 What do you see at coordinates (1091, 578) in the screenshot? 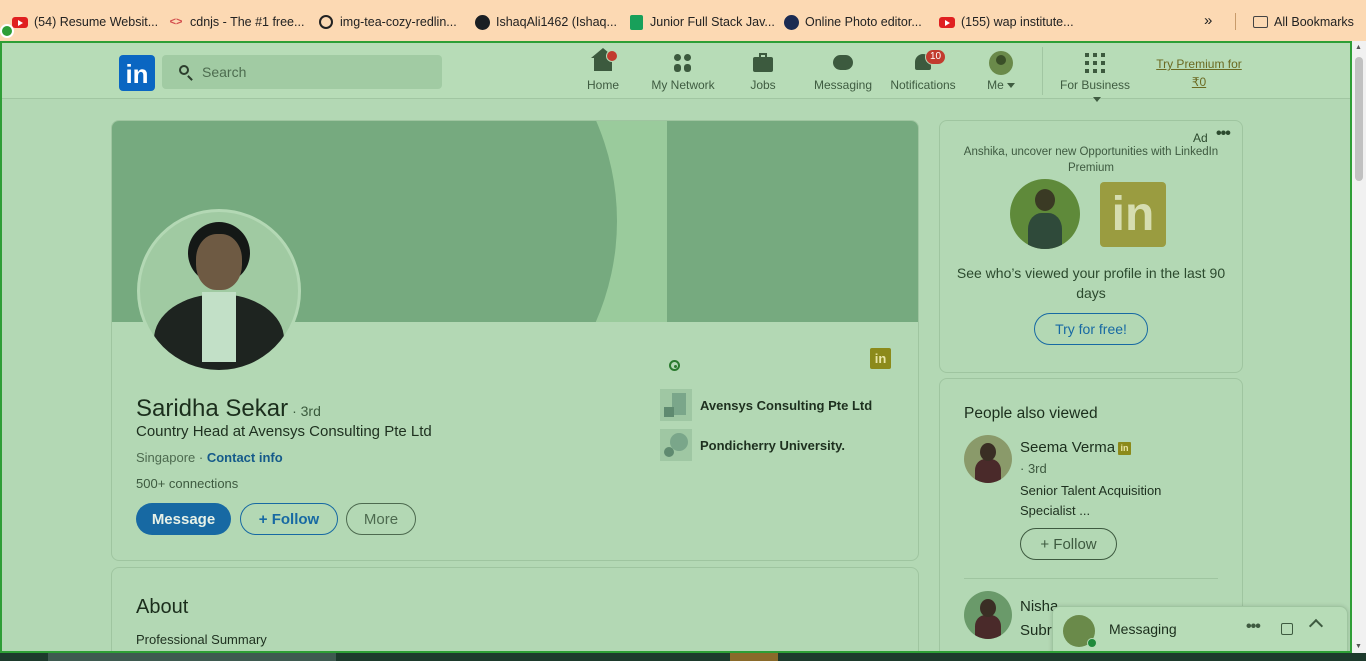
I see `divider` at bounding box center [1091, 578].